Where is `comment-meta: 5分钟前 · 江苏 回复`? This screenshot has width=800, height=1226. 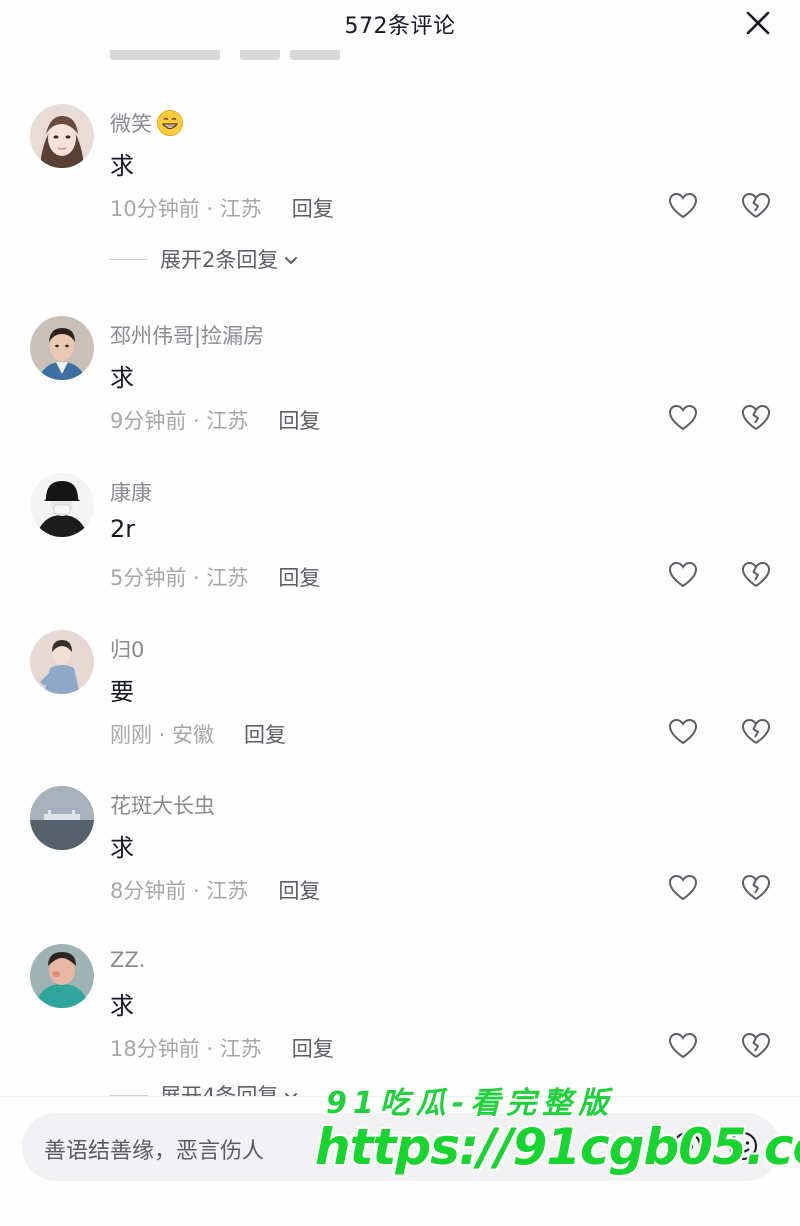 comment-meta: 5分钟前 · 江苏 回复 is located at coordinates (215, 577).